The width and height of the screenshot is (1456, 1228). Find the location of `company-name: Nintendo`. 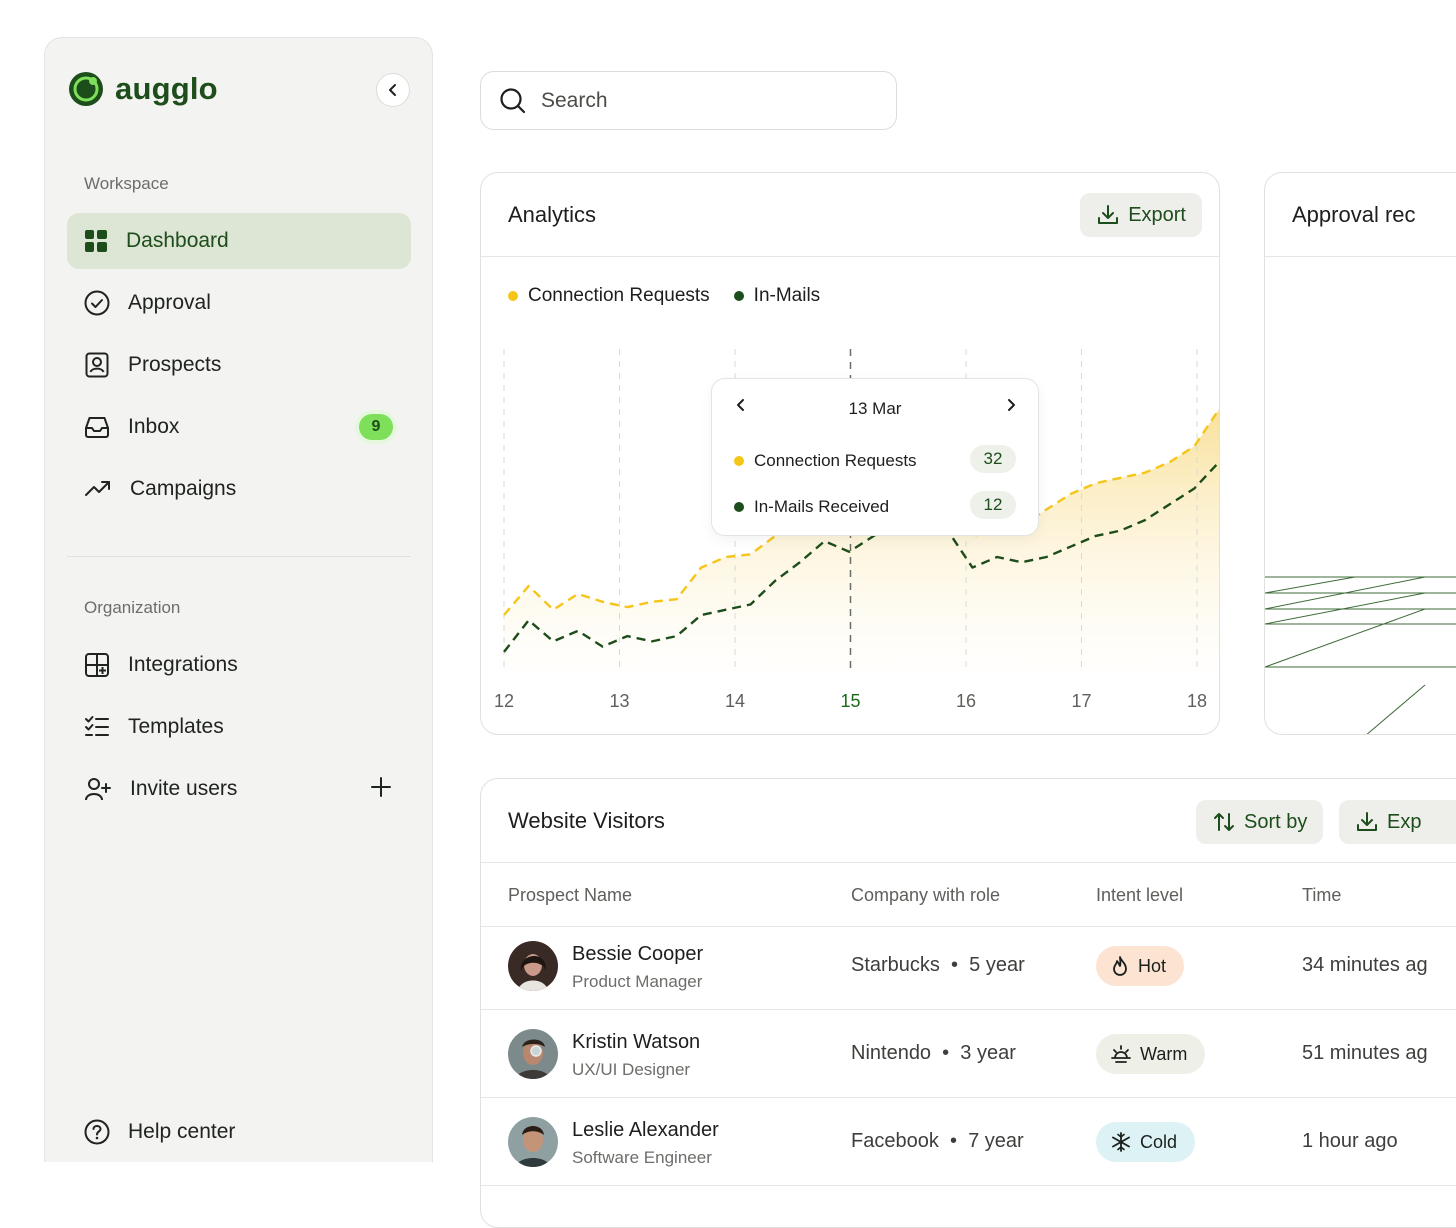

company-name: Nintendo is located at coordinates (891, 1053).